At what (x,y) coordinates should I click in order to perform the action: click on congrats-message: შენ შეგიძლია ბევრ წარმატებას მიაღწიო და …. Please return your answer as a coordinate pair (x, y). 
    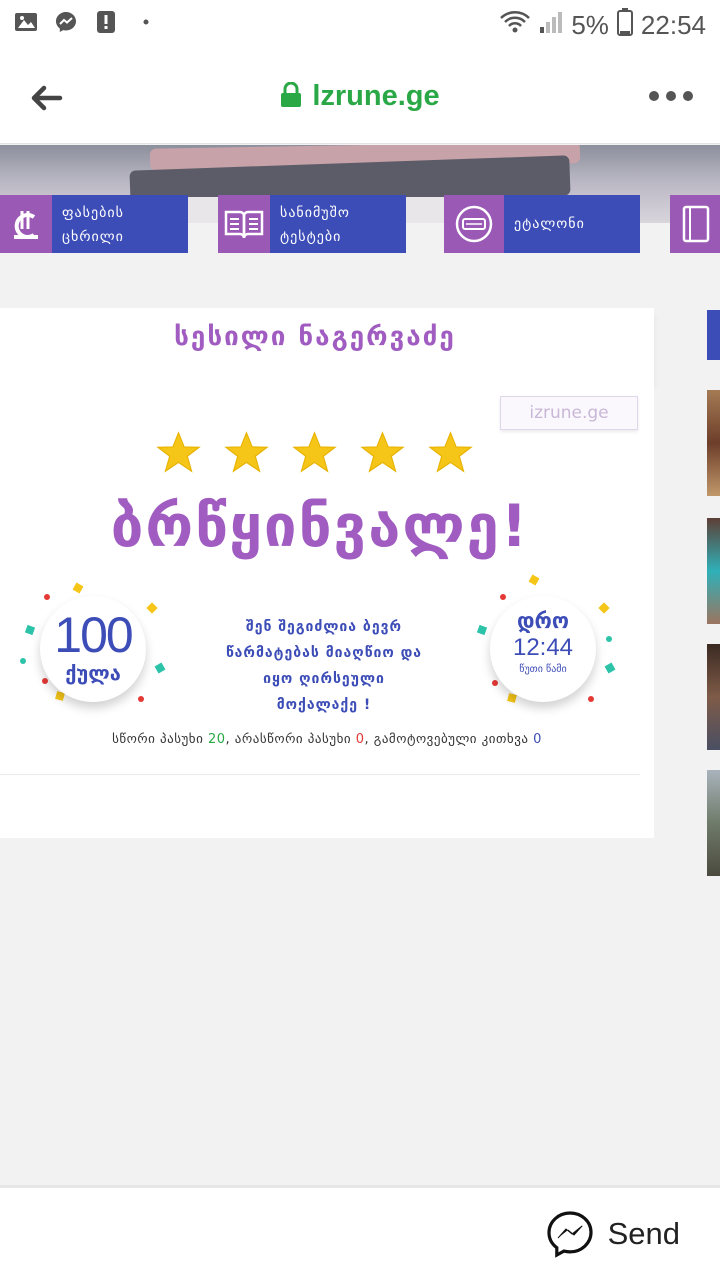
    Looking at the image, I should click on (324, 666).